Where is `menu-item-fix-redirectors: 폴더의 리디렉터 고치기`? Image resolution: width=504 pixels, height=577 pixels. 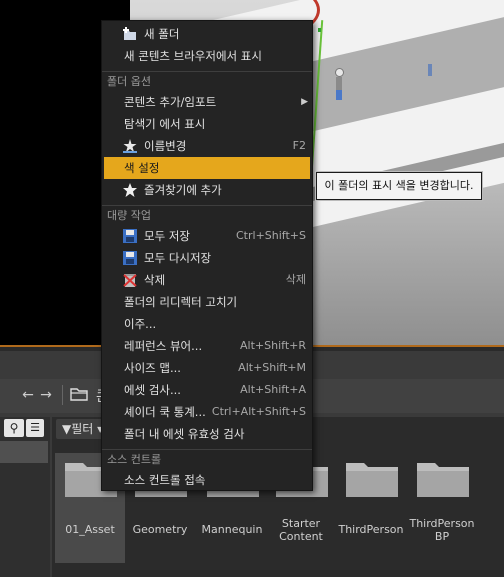 menu-item-fix-redirectors: 폴더의 리디렉터 고치기 is located at coordinates (207, 302).